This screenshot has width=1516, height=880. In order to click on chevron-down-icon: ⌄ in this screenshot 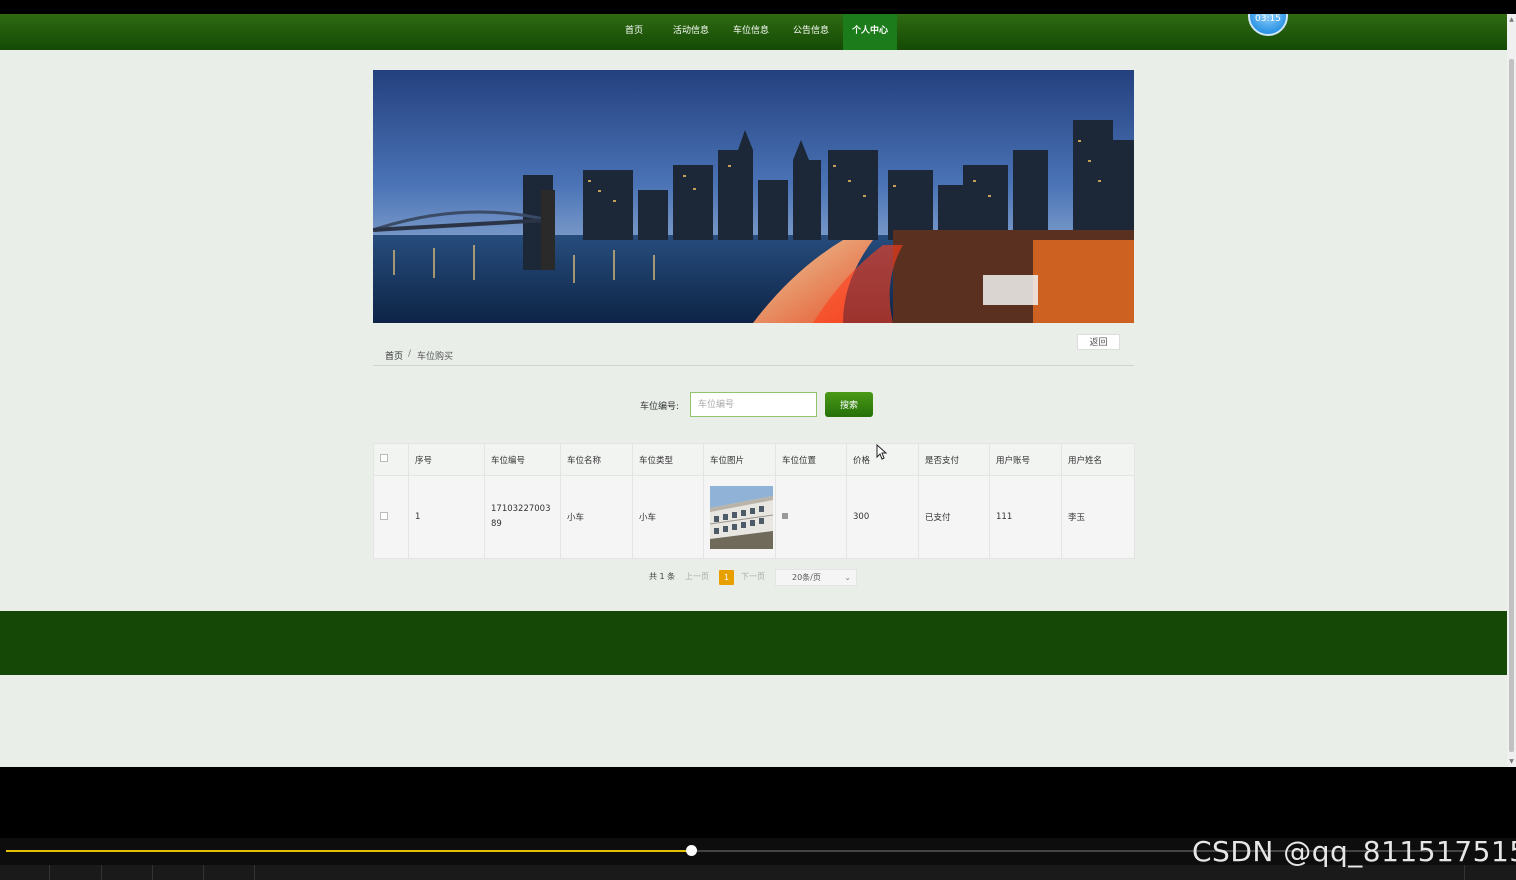, I will do `click(847, 577)`.